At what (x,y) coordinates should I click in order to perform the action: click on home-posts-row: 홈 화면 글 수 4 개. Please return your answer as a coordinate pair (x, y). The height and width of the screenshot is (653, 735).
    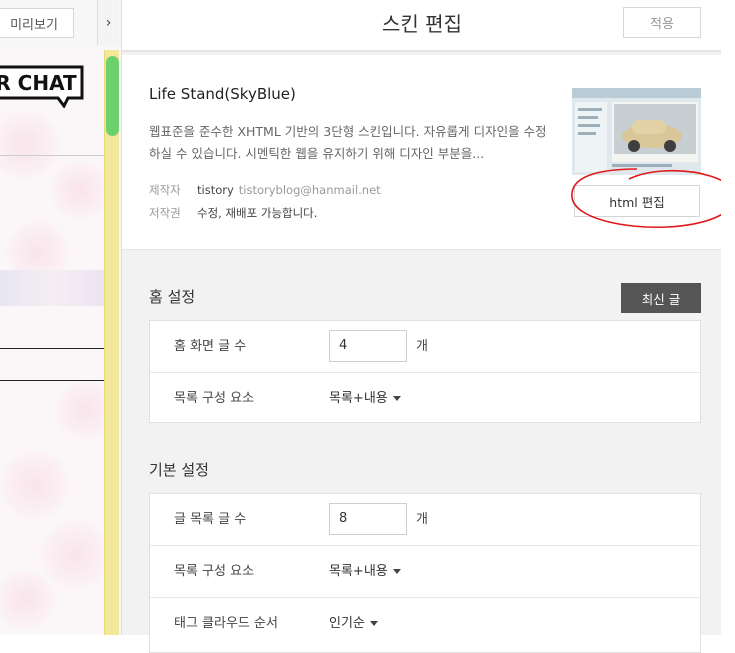
    Looking at the image, I should click on (425, 347).